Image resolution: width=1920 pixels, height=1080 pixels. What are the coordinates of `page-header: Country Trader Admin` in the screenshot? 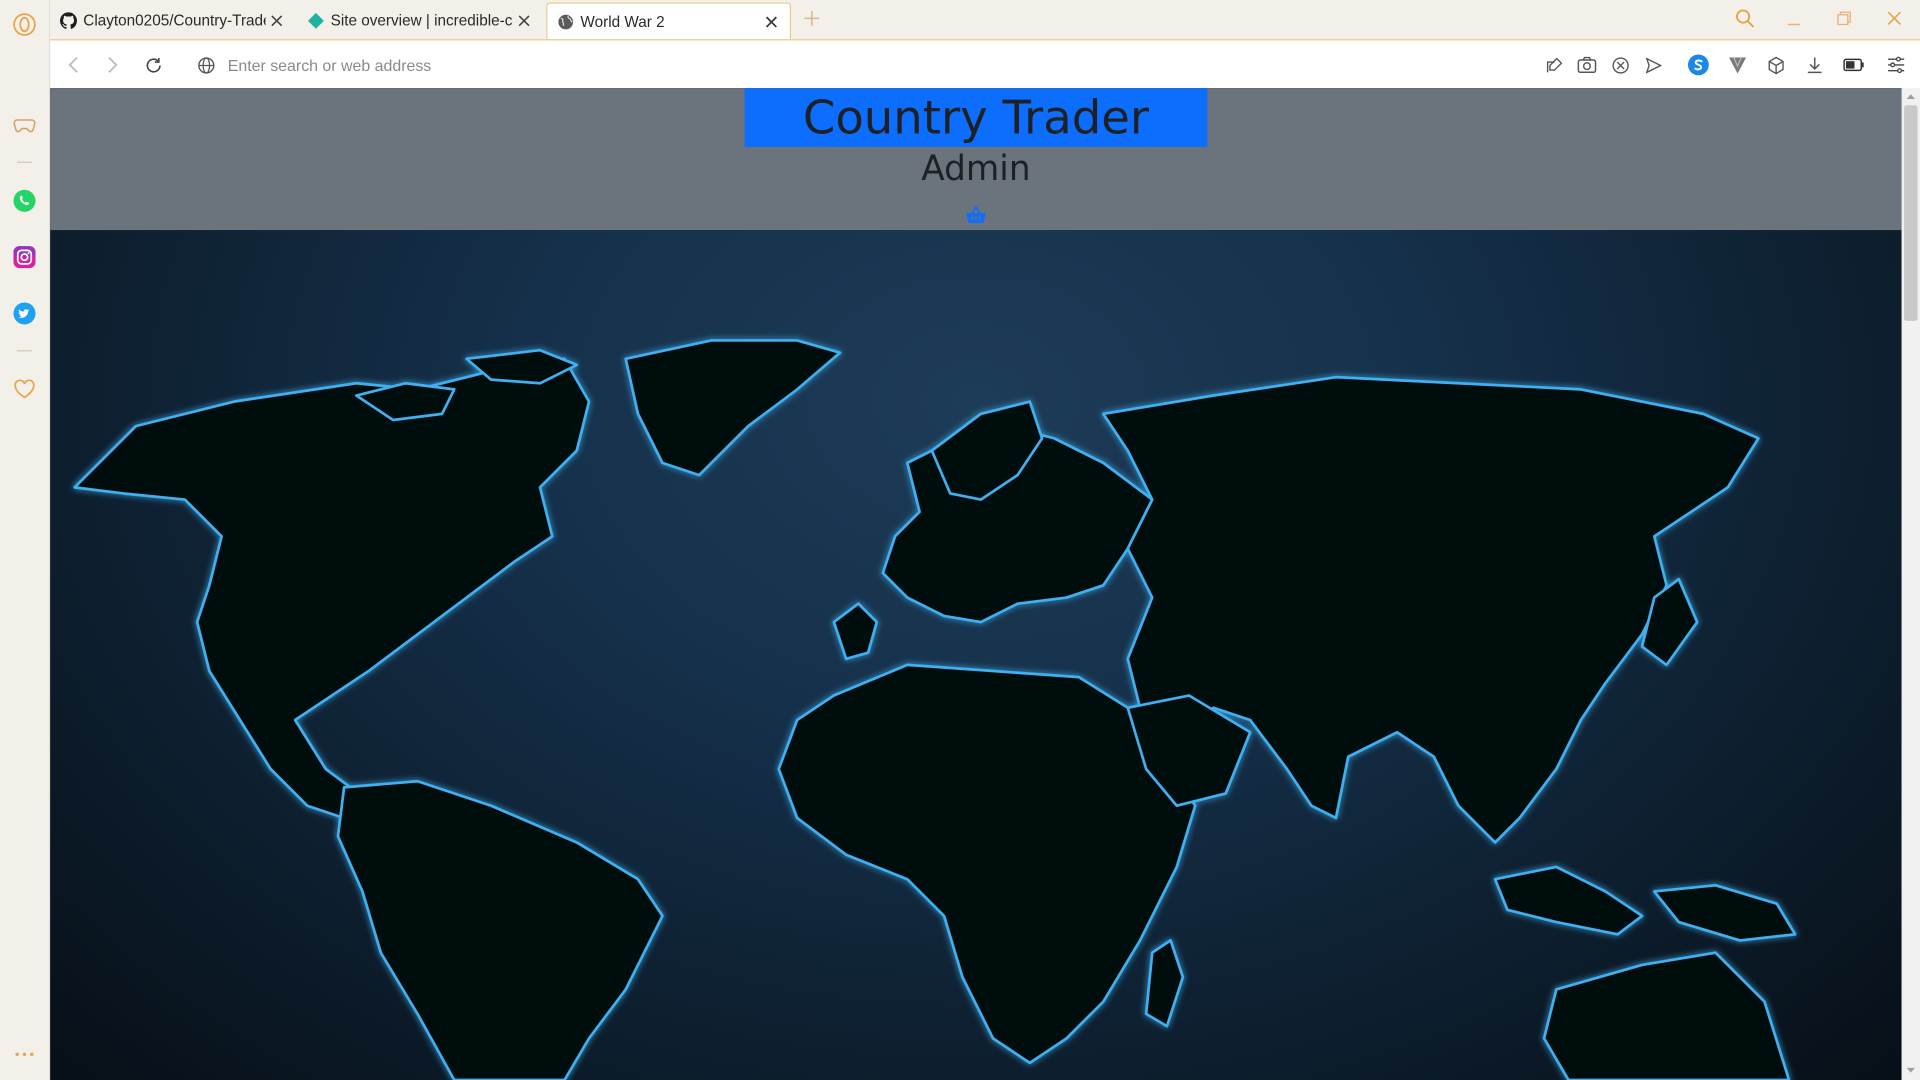 It's located at (976, 159).